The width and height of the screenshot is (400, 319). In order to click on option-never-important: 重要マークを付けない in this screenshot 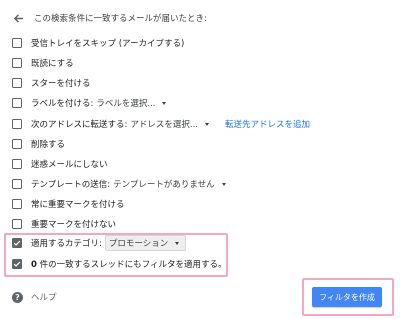, I will do `click(64, 224)`.